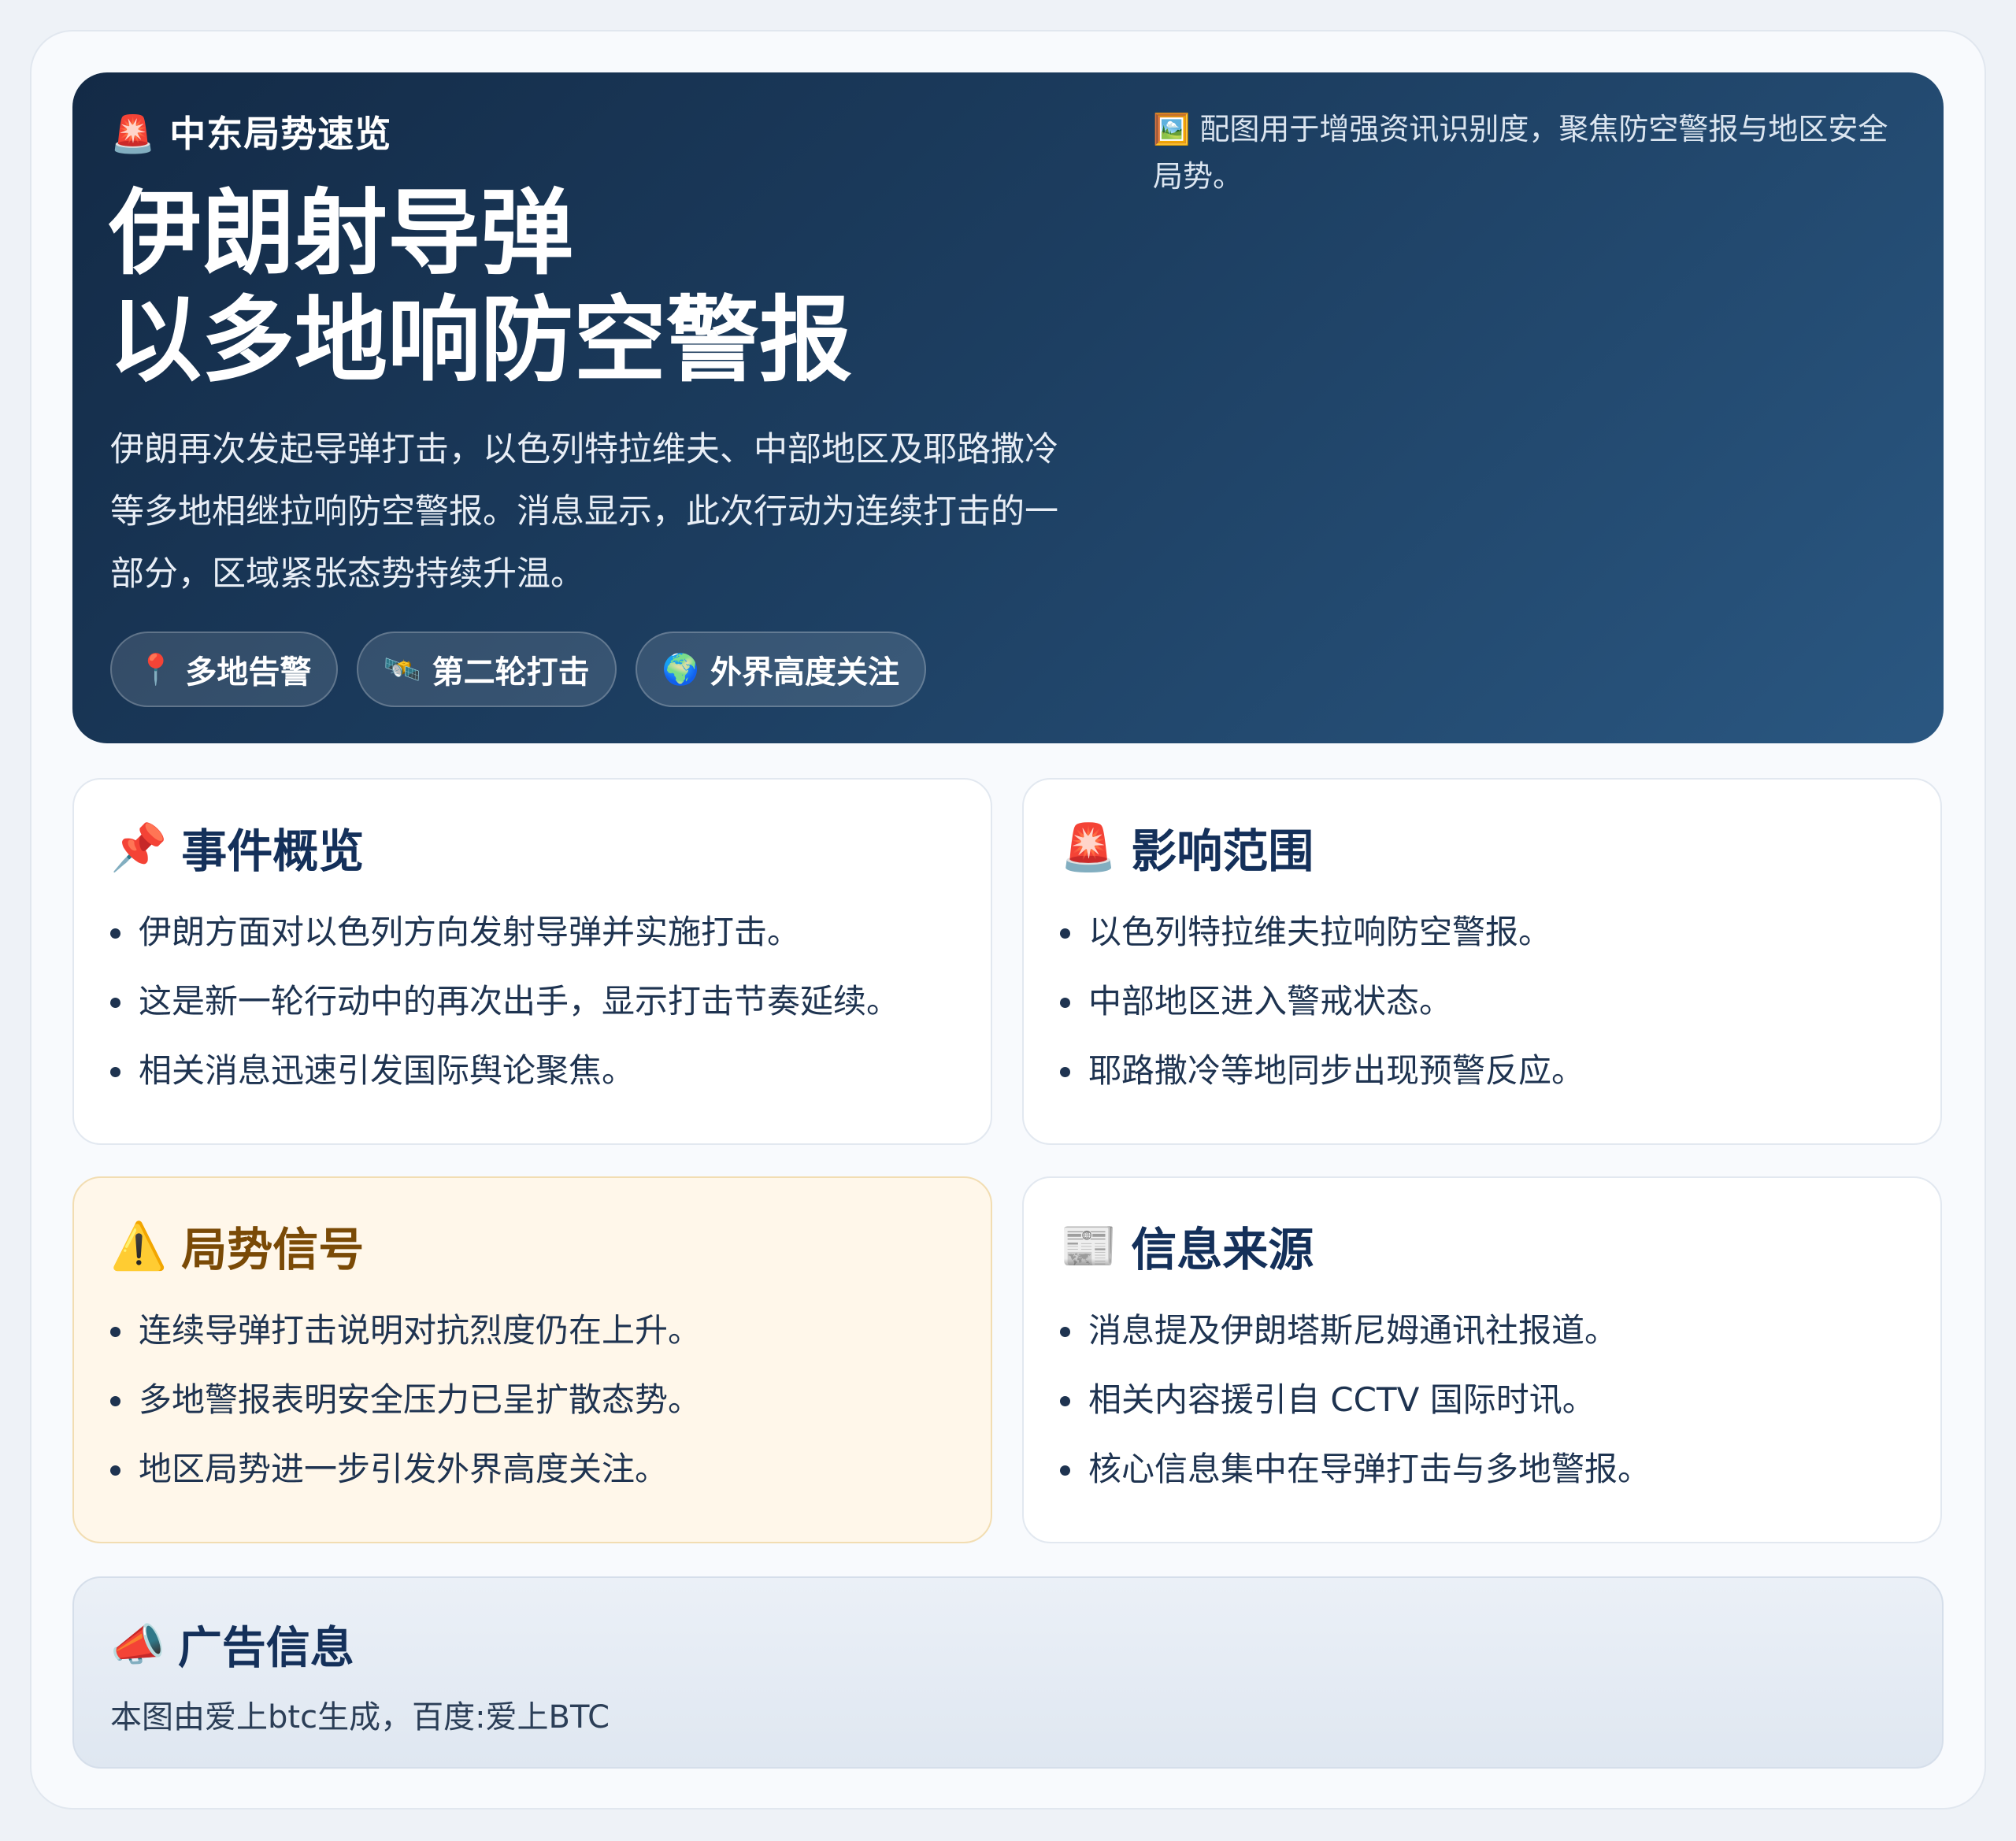  What do you see at coordinates (273, 1250) in the screenshot?
I see `card-title-text: 局势信号` at bounding box center [273, 1250].